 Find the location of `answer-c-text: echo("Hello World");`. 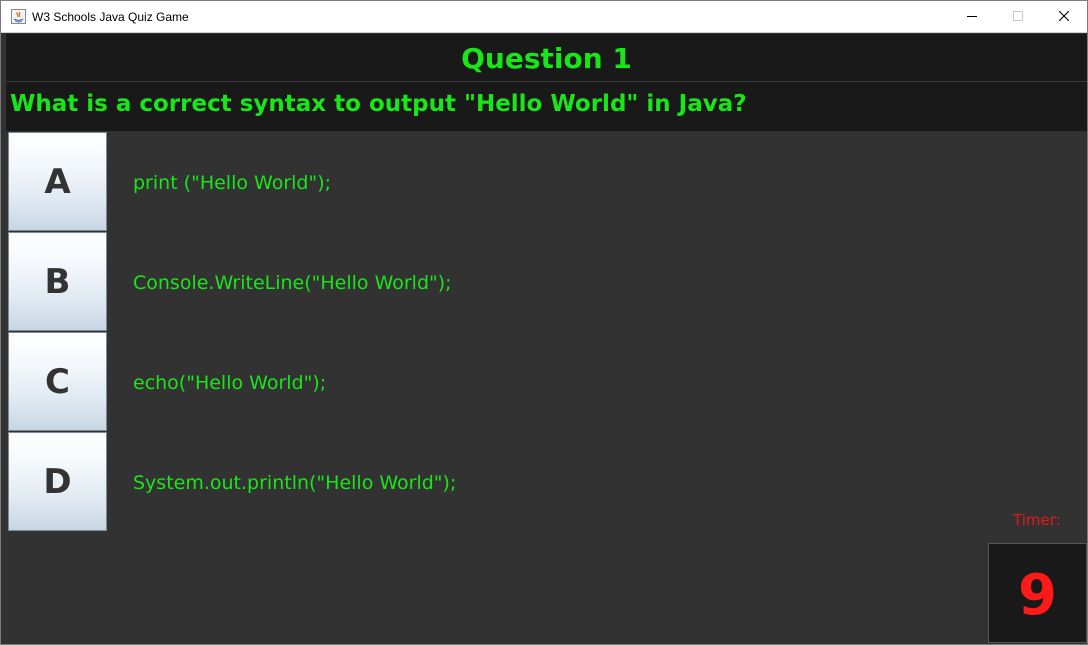

answer-c-text: echo("Hello World"); is located at coordinates (230, 383).